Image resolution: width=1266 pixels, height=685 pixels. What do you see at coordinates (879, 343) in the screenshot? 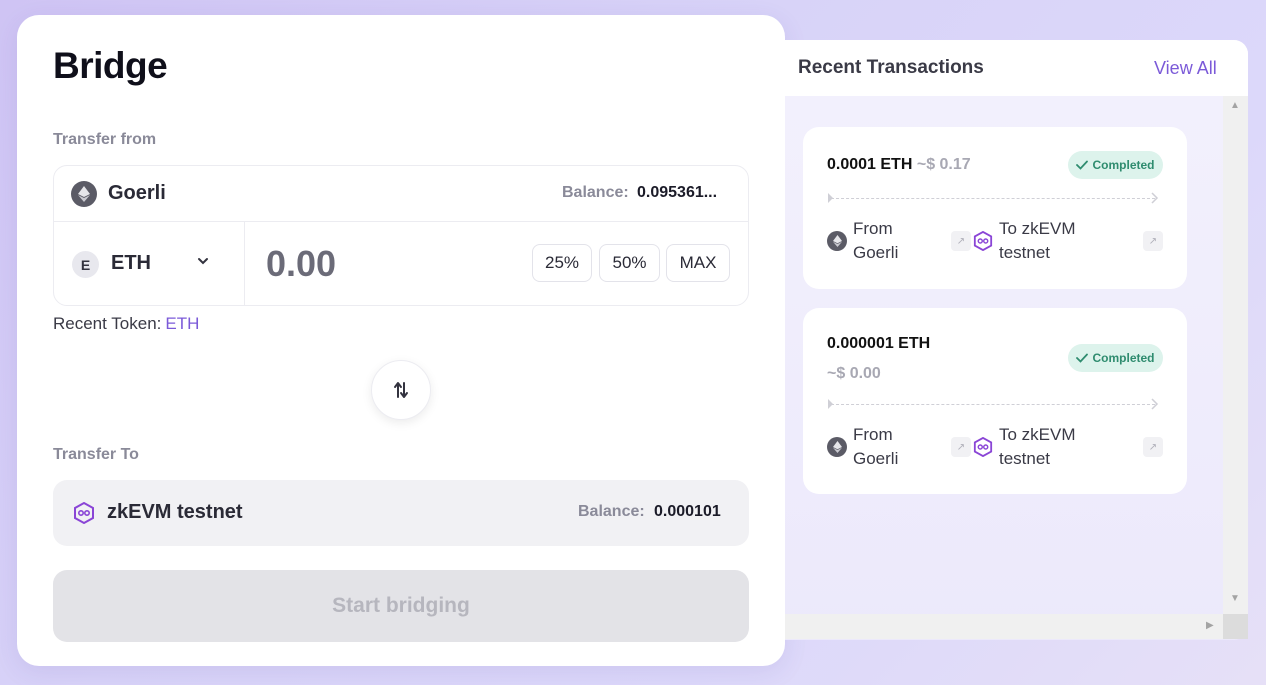
I see `tx-amount-value: 0.000001 ETH` at bounding box center [879, 343].